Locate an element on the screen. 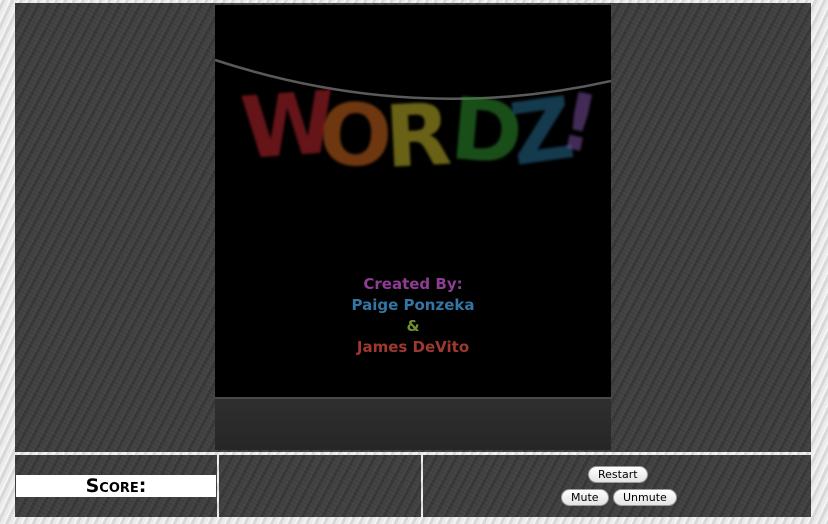 The image size is (828, 524). score-panel: Score: is located at coordinates (116, 486).